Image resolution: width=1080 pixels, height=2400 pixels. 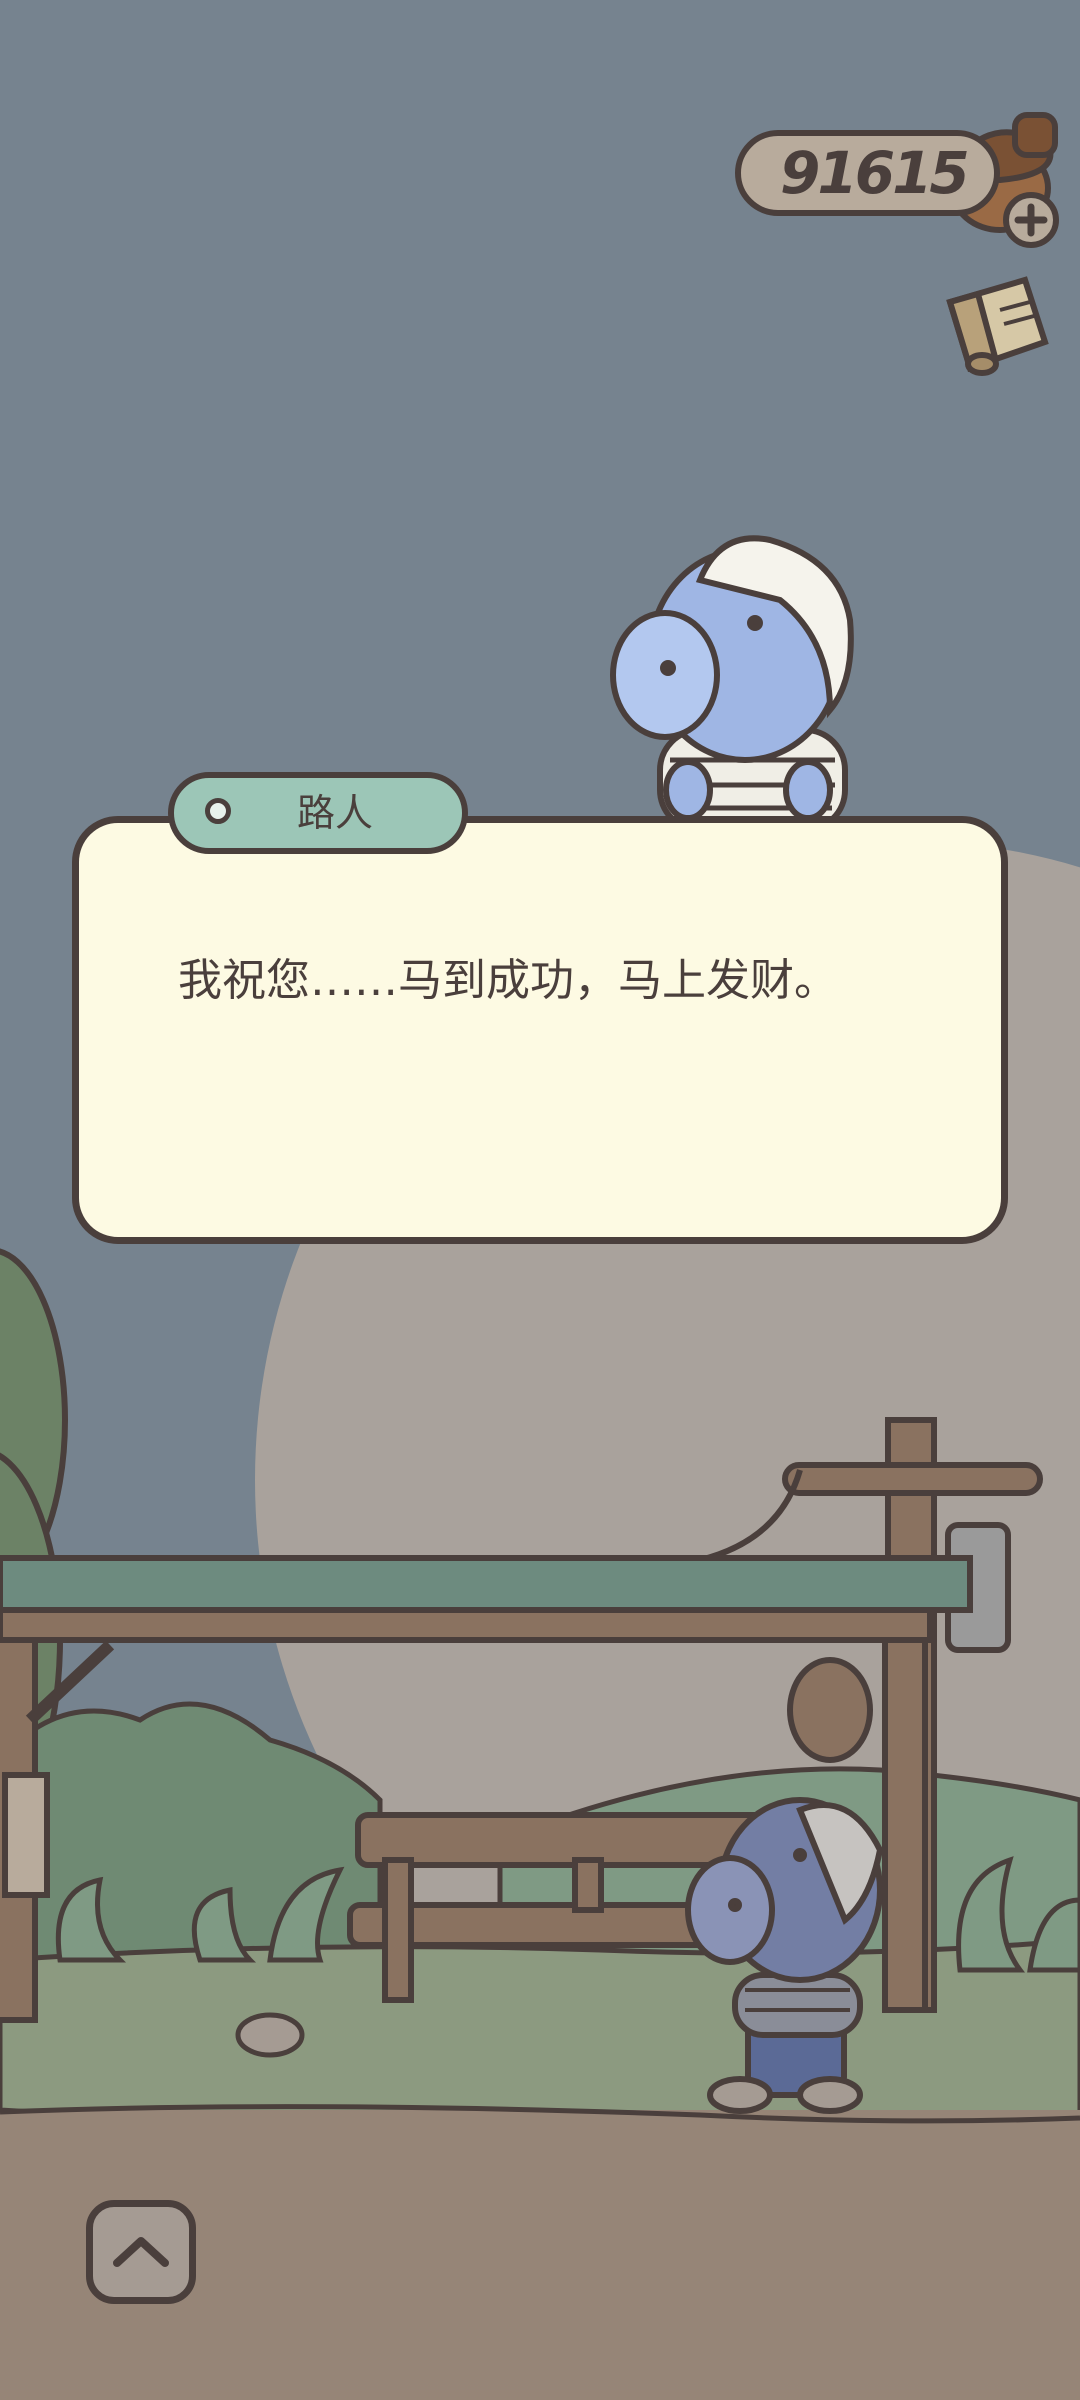 I want to click on coin-count: 91615, so click(x=875, y=173).